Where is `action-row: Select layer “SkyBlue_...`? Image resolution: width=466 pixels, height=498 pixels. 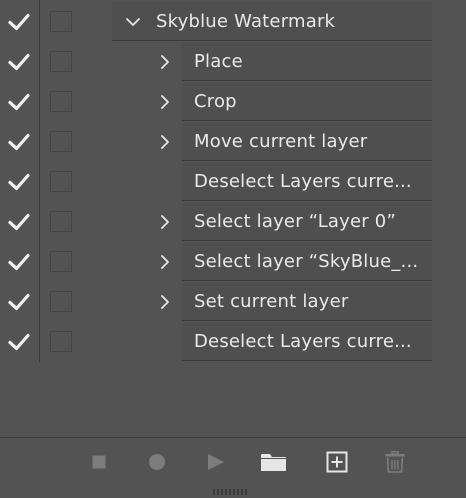 action-row: Select layer “SkyBlue_... is located at coordinates (233, 262).